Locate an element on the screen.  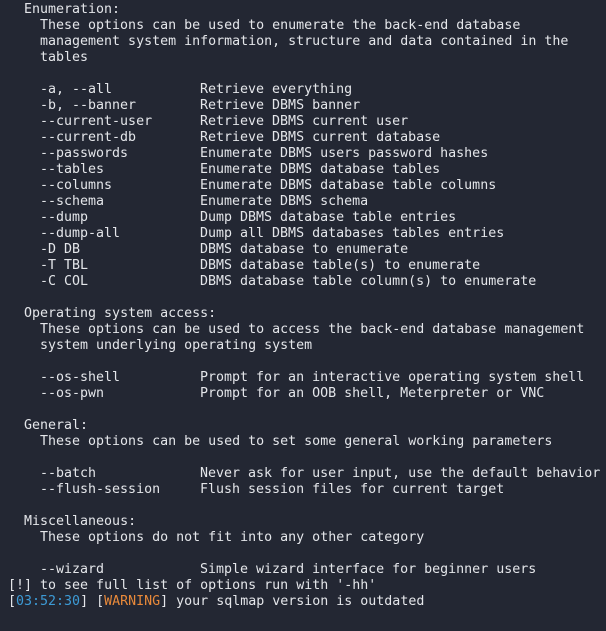
option-row: --tables Enumerate DBMS database tables is located at coordinates (303, 170).